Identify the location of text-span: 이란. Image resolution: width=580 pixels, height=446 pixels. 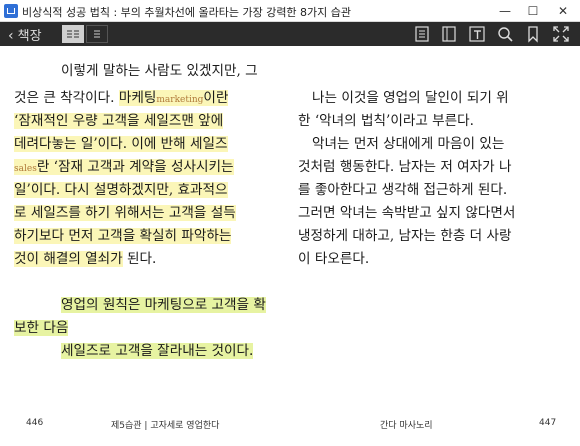
(216, 98).